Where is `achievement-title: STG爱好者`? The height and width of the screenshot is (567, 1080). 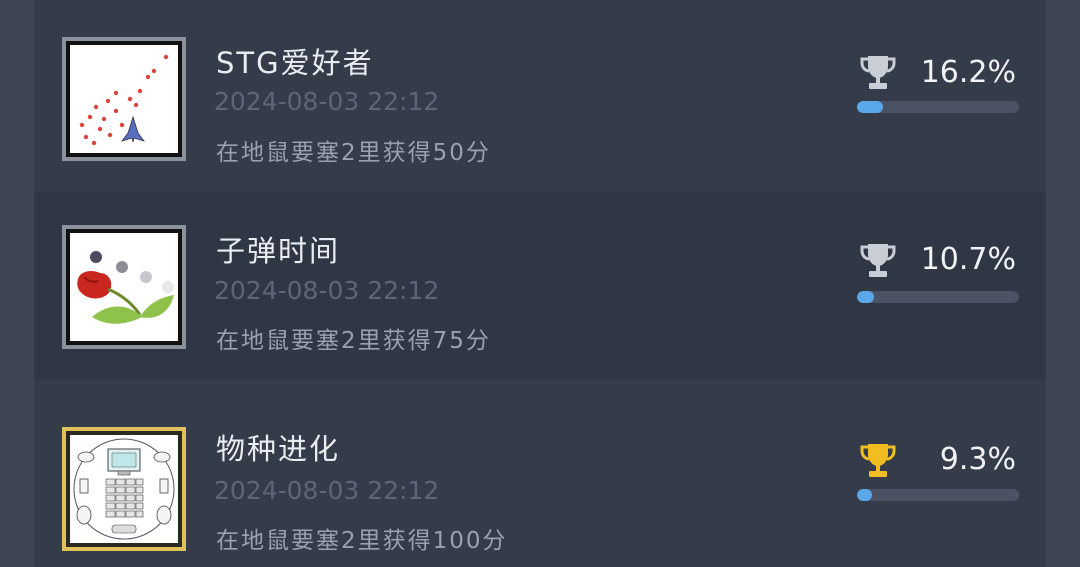 achievement-title: STG爱好者 is located at coordinates (295, 63).